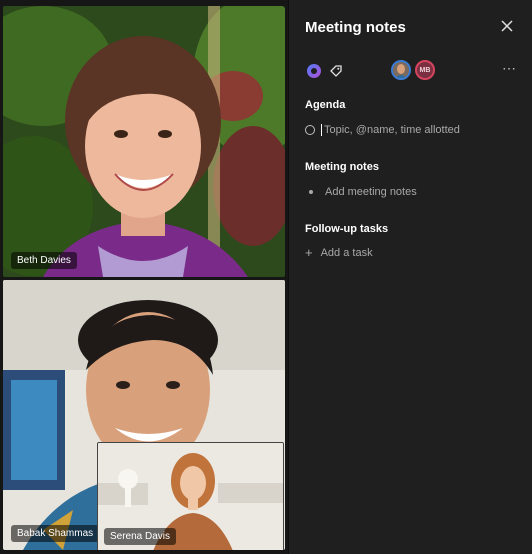 This screenshot has height=554, width=532. What do you see at coordinates (314, 71) in the screenshot?
I see `loop-icon` at bounding box center [314, 71].